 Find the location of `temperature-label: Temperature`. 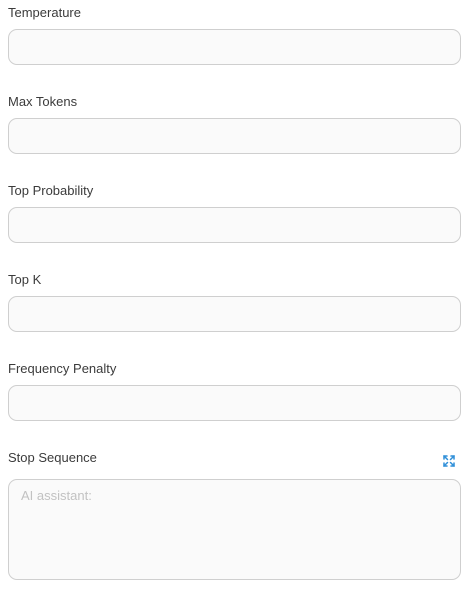

temperature-label: Temperature is located at coordinates (44, 12).